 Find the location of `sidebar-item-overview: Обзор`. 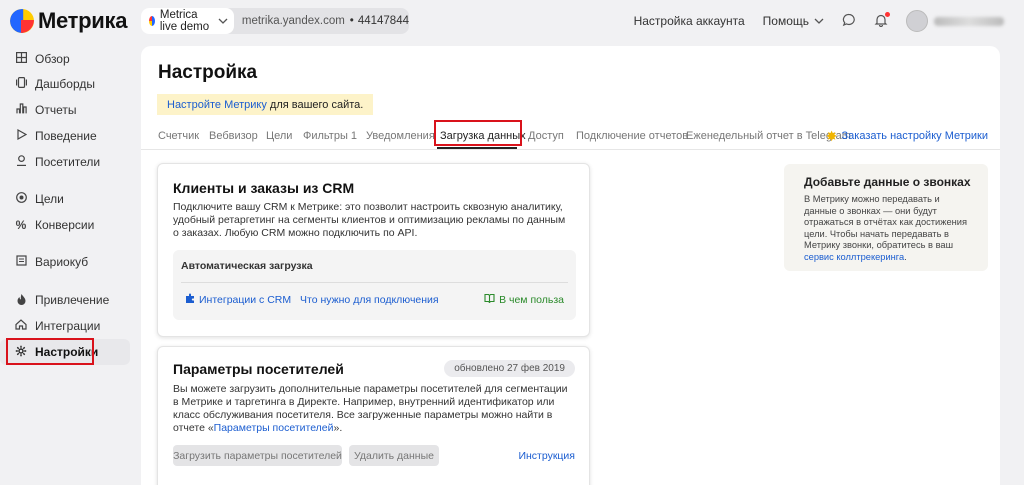

sidebar-item-overview: Обзор is located at coordinates (65, 59).